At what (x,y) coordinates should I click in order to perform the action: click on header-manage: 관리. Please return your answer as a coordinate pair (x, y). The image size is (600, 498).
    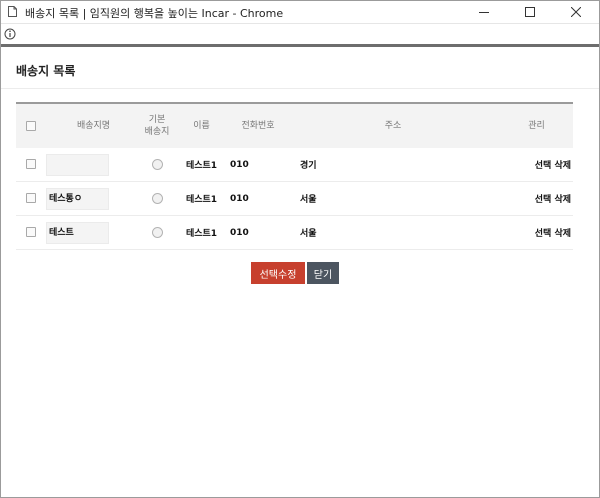
    Looking at the image, I should click on (536, 125).